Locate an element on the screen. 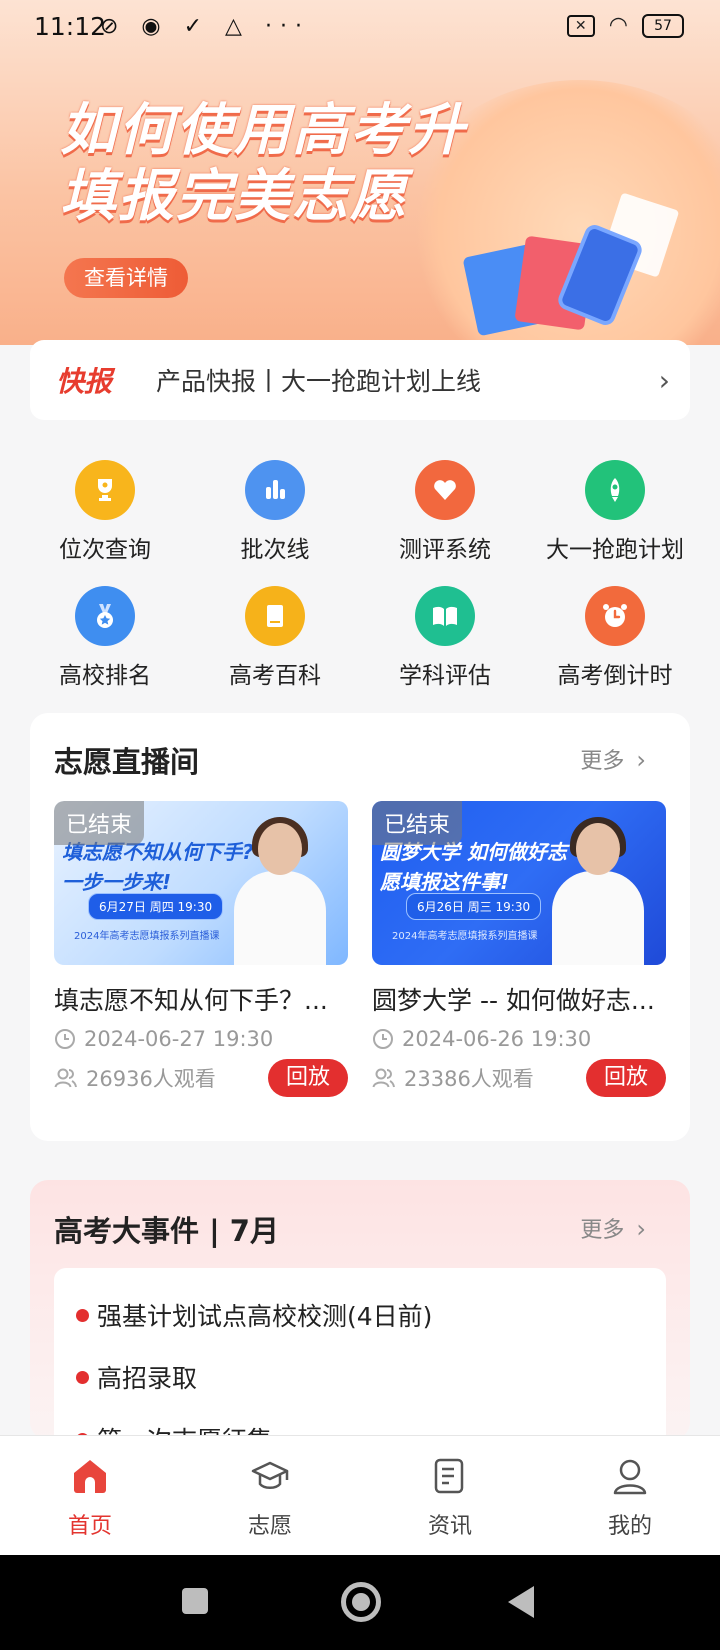  feature-label: 批次线 is located at coordinates (275, 550).